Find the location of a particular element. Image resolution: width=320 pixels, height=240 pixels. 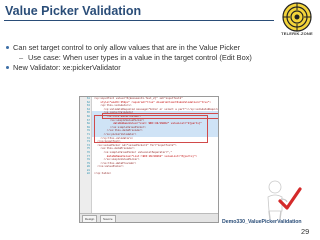

bullet-item: New Validator: xe:pickerValidator is located at coordinates (141, 68).